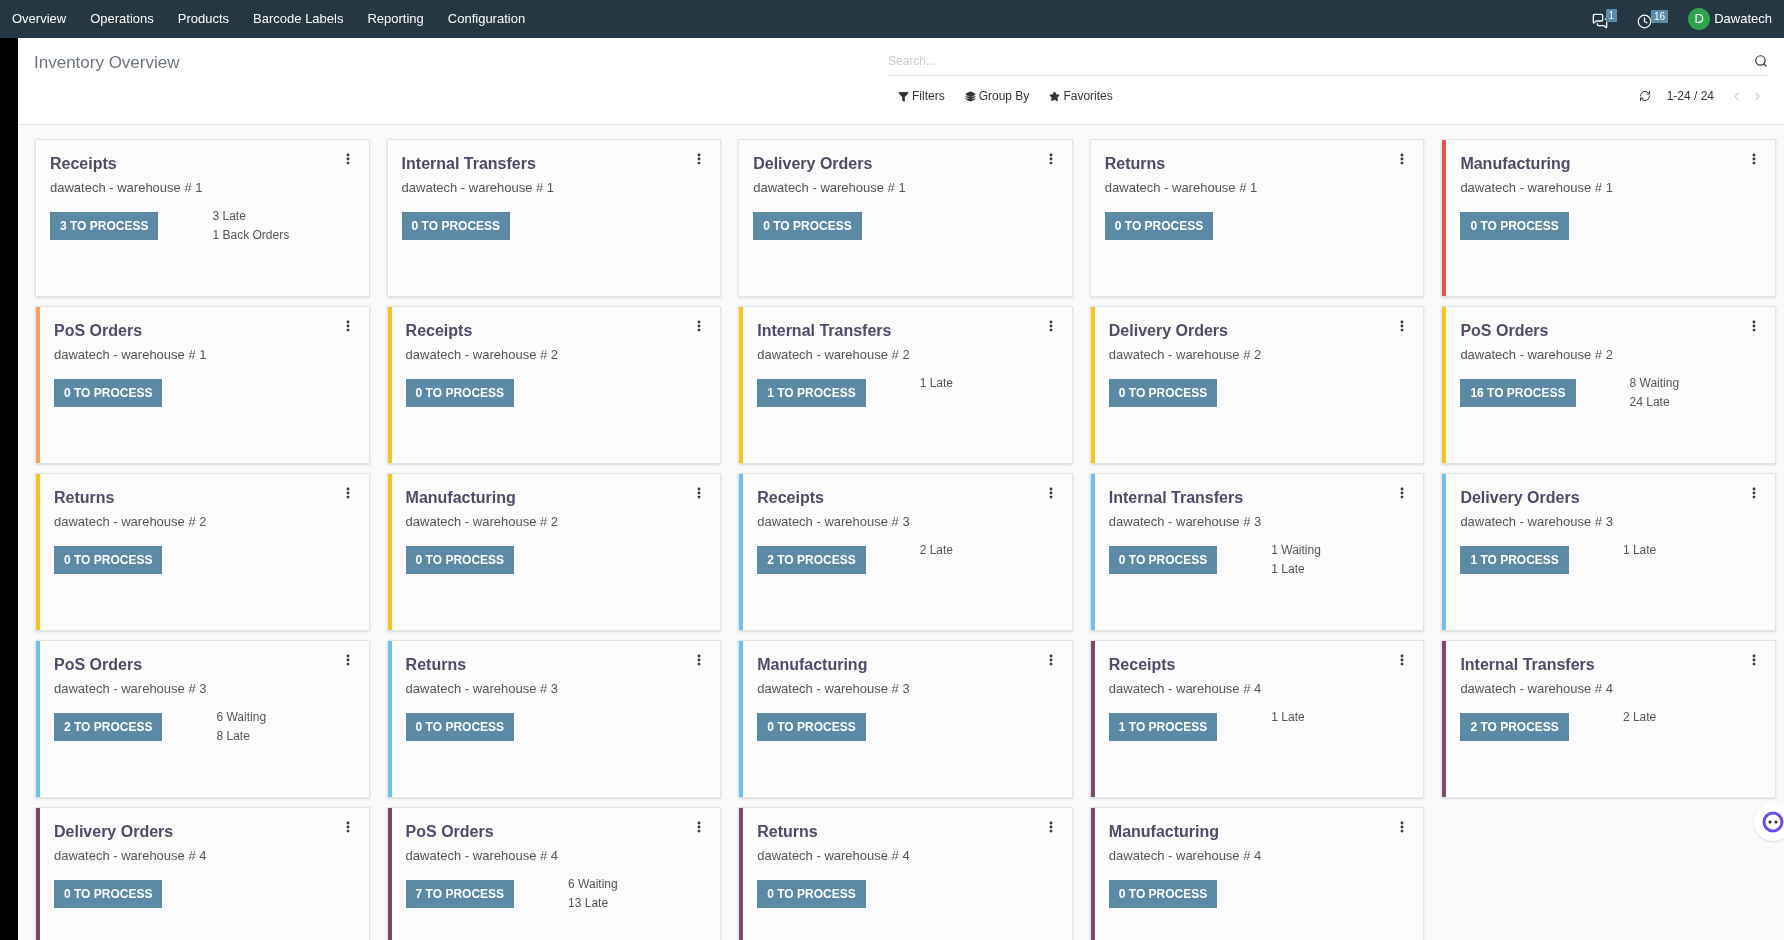 Image resolution: width=1784 pixels, height=940 pixels. I want to click on messages-count-badge: 1, so click(1611, 15).